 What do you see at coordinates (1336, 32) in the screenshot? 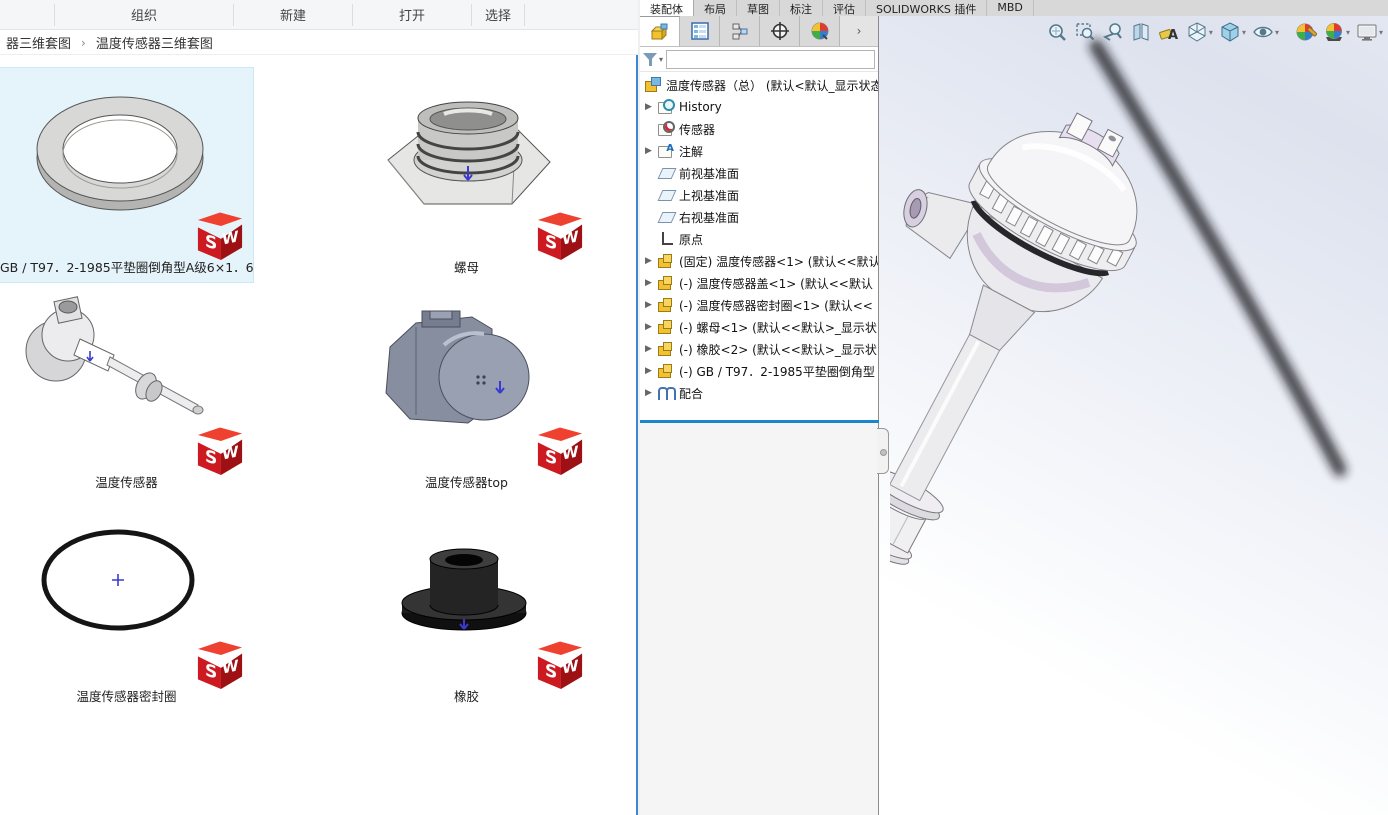
I see `apply-scene-icon: ▾` at bounding box center [1336, 32].